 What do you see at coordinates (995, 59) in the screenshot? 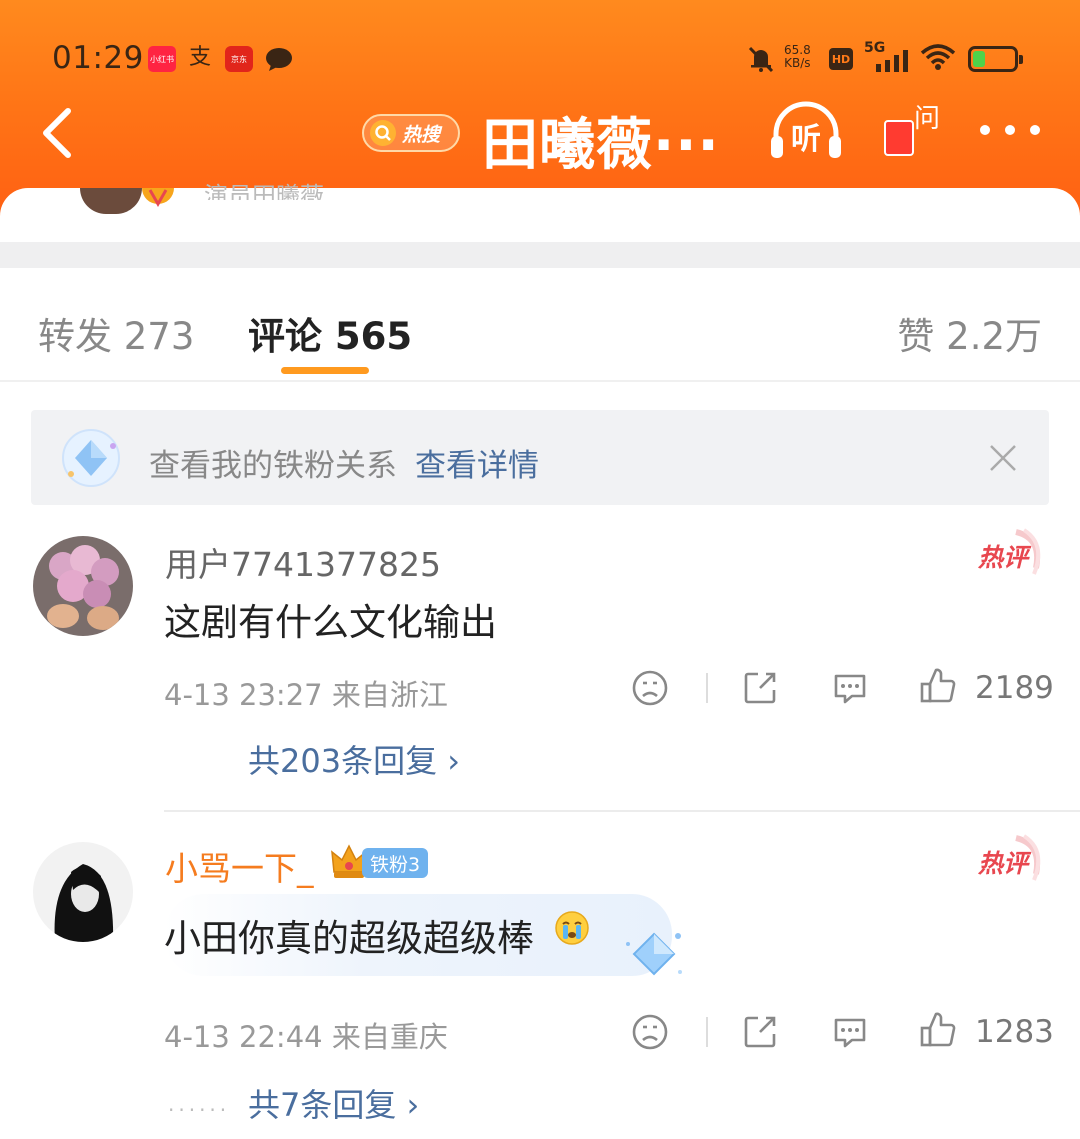
I see `battery-icon` at bounding box center [995, 59].